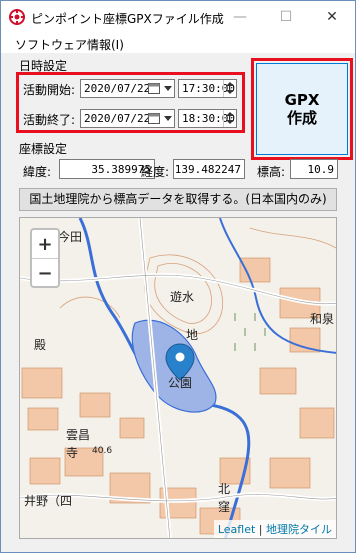 The width and height of the screenshot is (356, 553). I want to click on map-label: 今田, so click(70, 237).